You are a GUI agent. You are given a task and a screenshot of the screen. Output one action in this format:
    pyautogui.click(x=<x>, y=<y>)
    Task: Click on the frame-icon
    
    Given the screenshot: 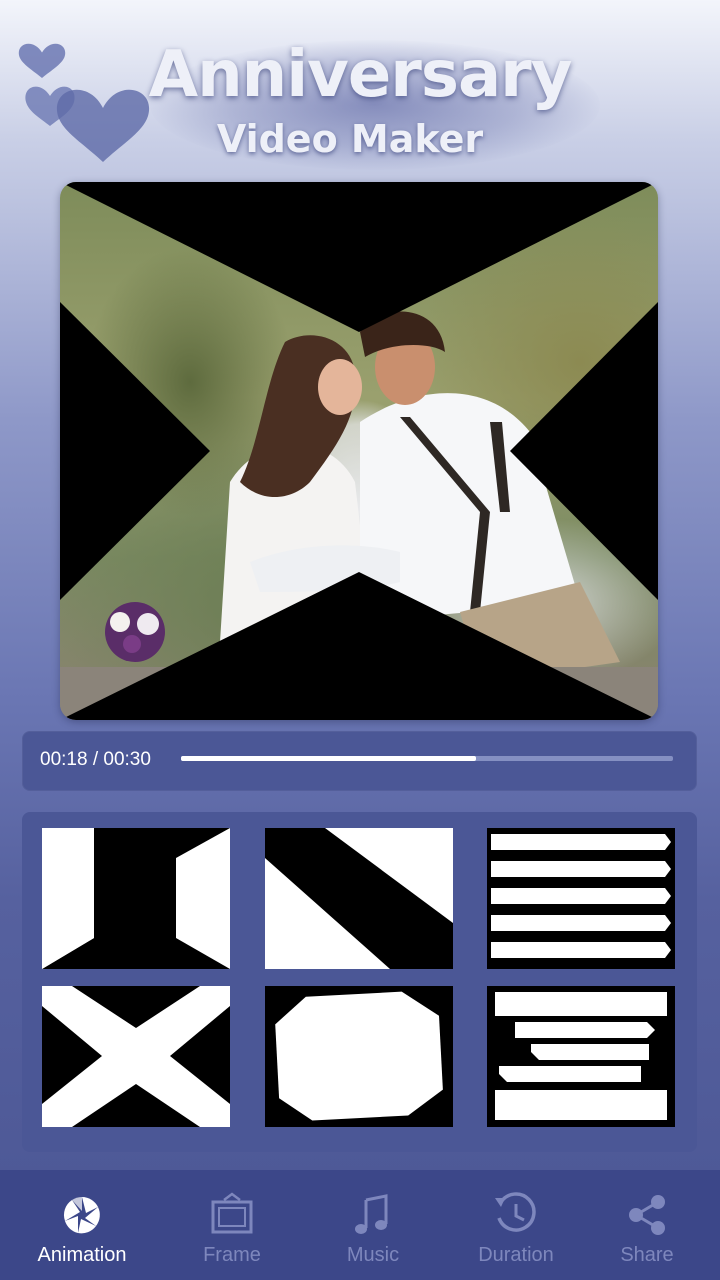 What is the action you would take?
    pyautogui.click(x=232, y=1213)
    